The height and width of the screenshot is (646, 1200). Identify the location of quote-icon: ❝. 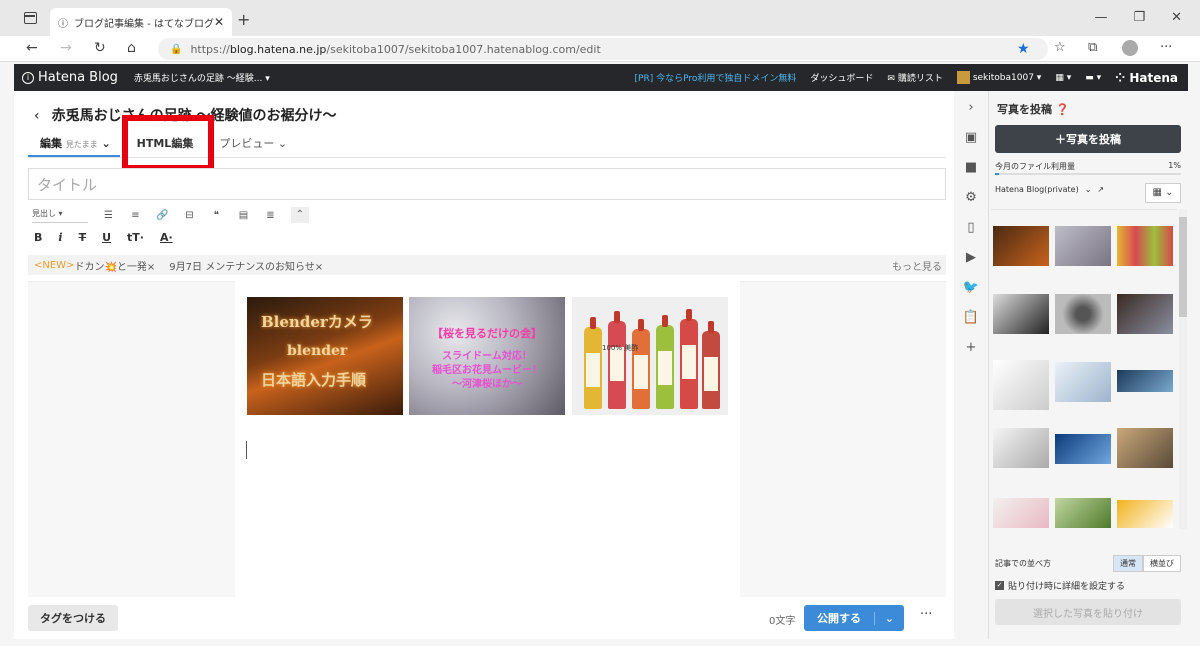
(216, 215).